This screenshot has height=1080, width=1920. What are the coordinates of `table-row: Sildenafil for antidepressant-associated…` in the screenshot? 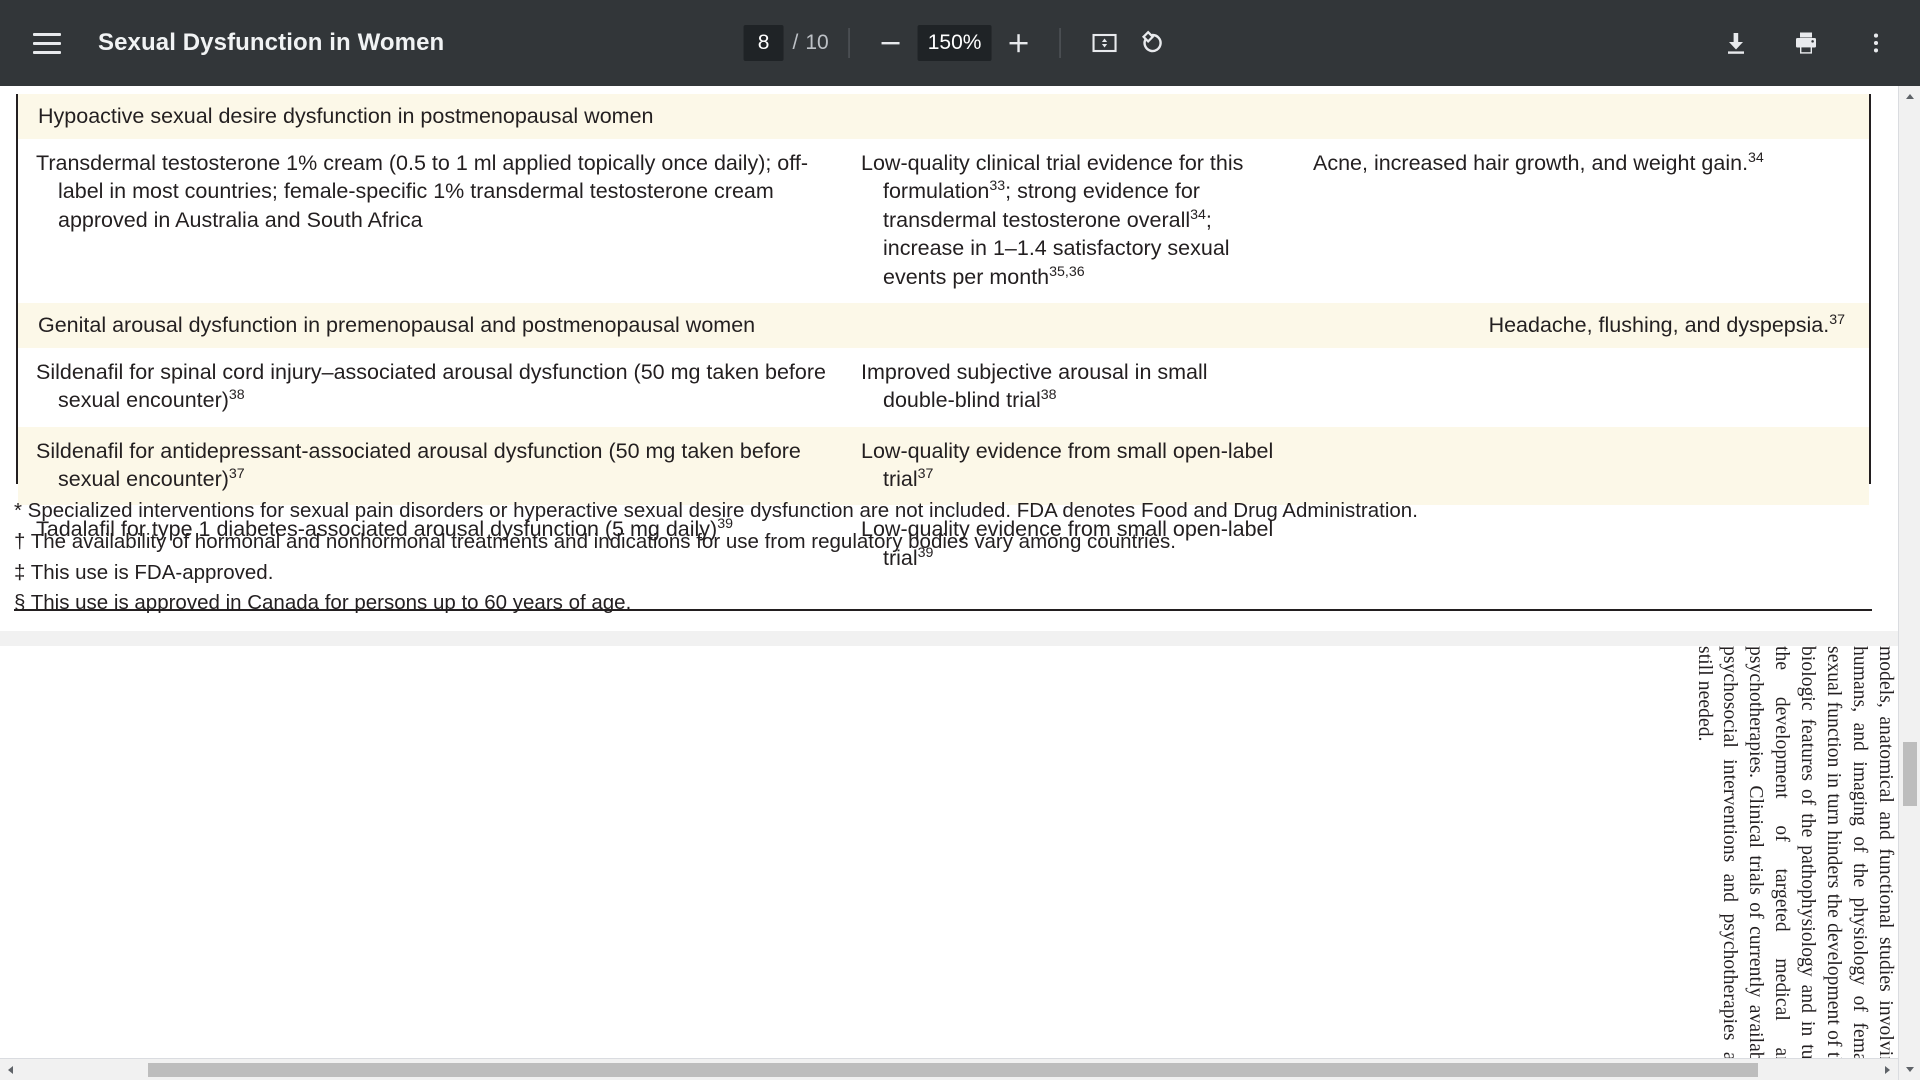 It's located at (943, 466).